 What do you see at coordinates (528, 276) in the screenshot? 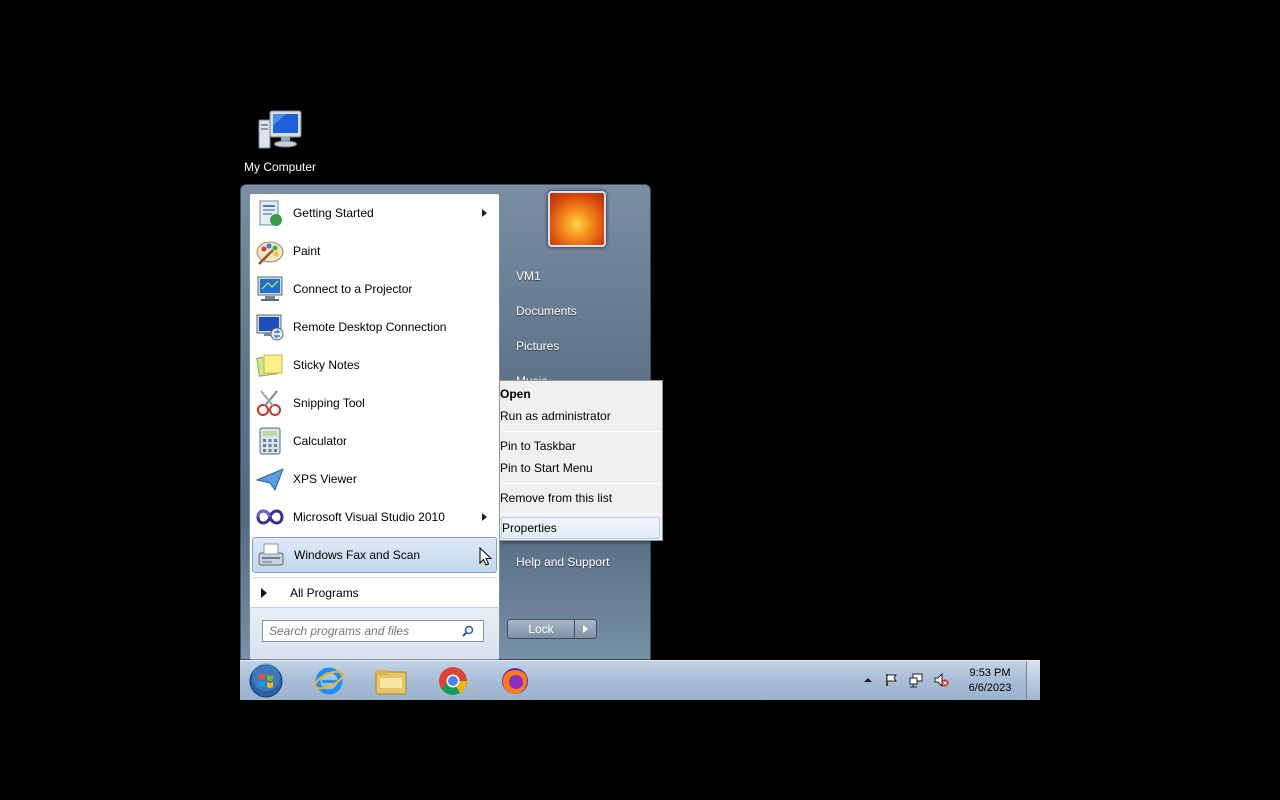
I see `right-item-user-folder: VM1` at bounding box center [528, 276].